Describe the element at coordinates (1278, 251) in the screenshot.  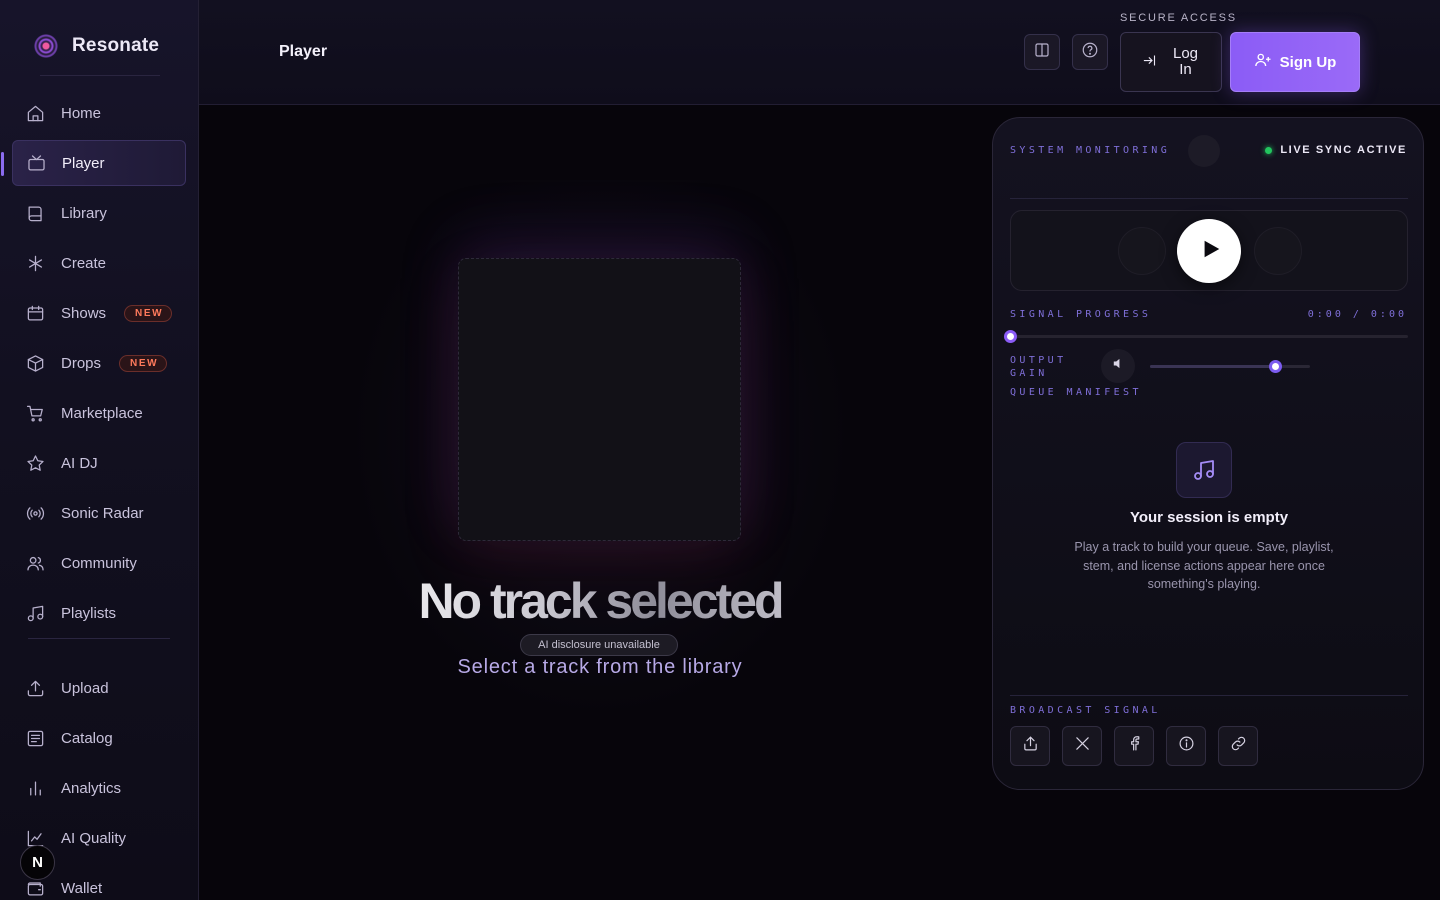
I see `next-button` at that location.